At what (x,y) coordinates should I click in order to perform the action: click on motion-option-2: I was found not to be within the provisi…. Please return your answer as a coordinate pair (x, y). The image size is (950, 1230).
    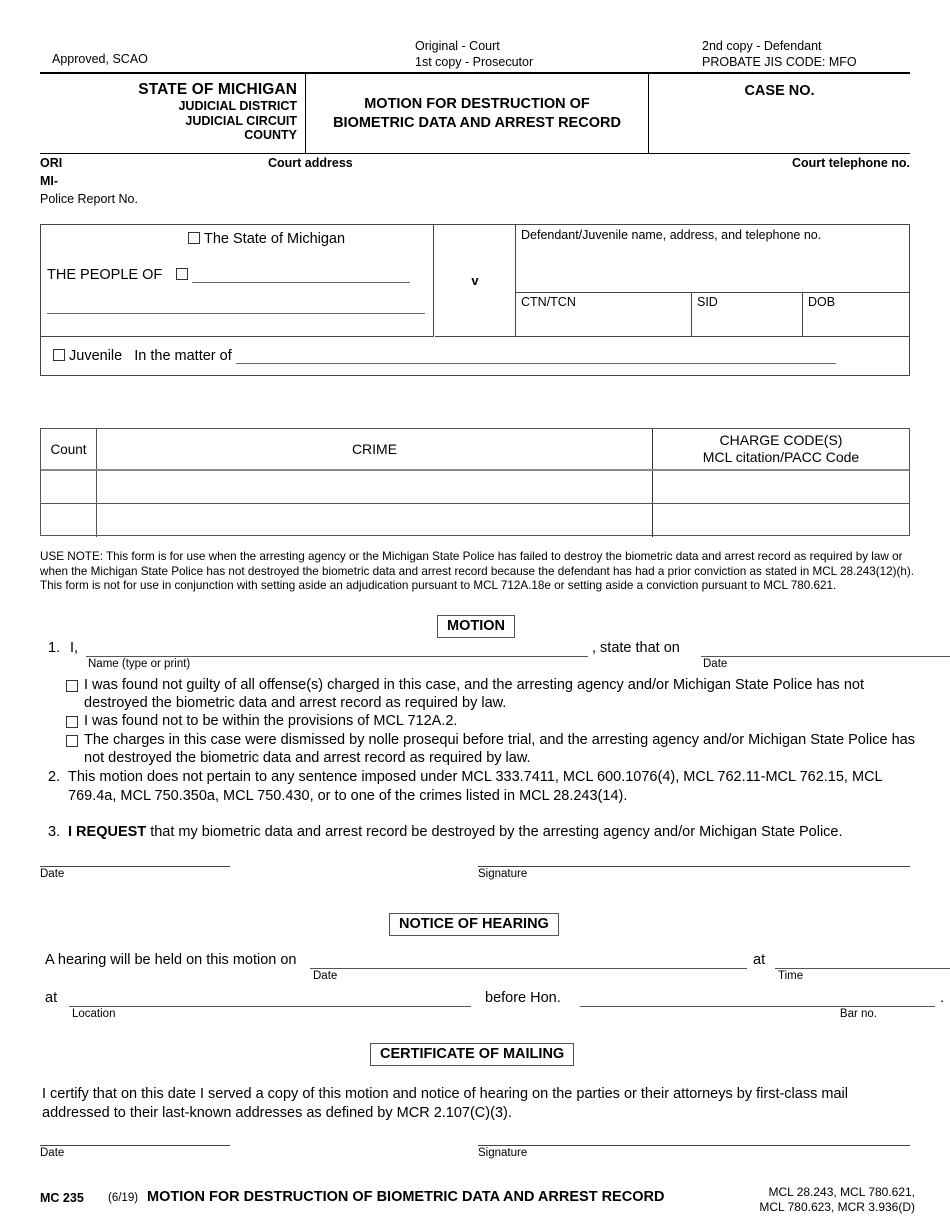
    Looking at the image, I should click on (496, 722).